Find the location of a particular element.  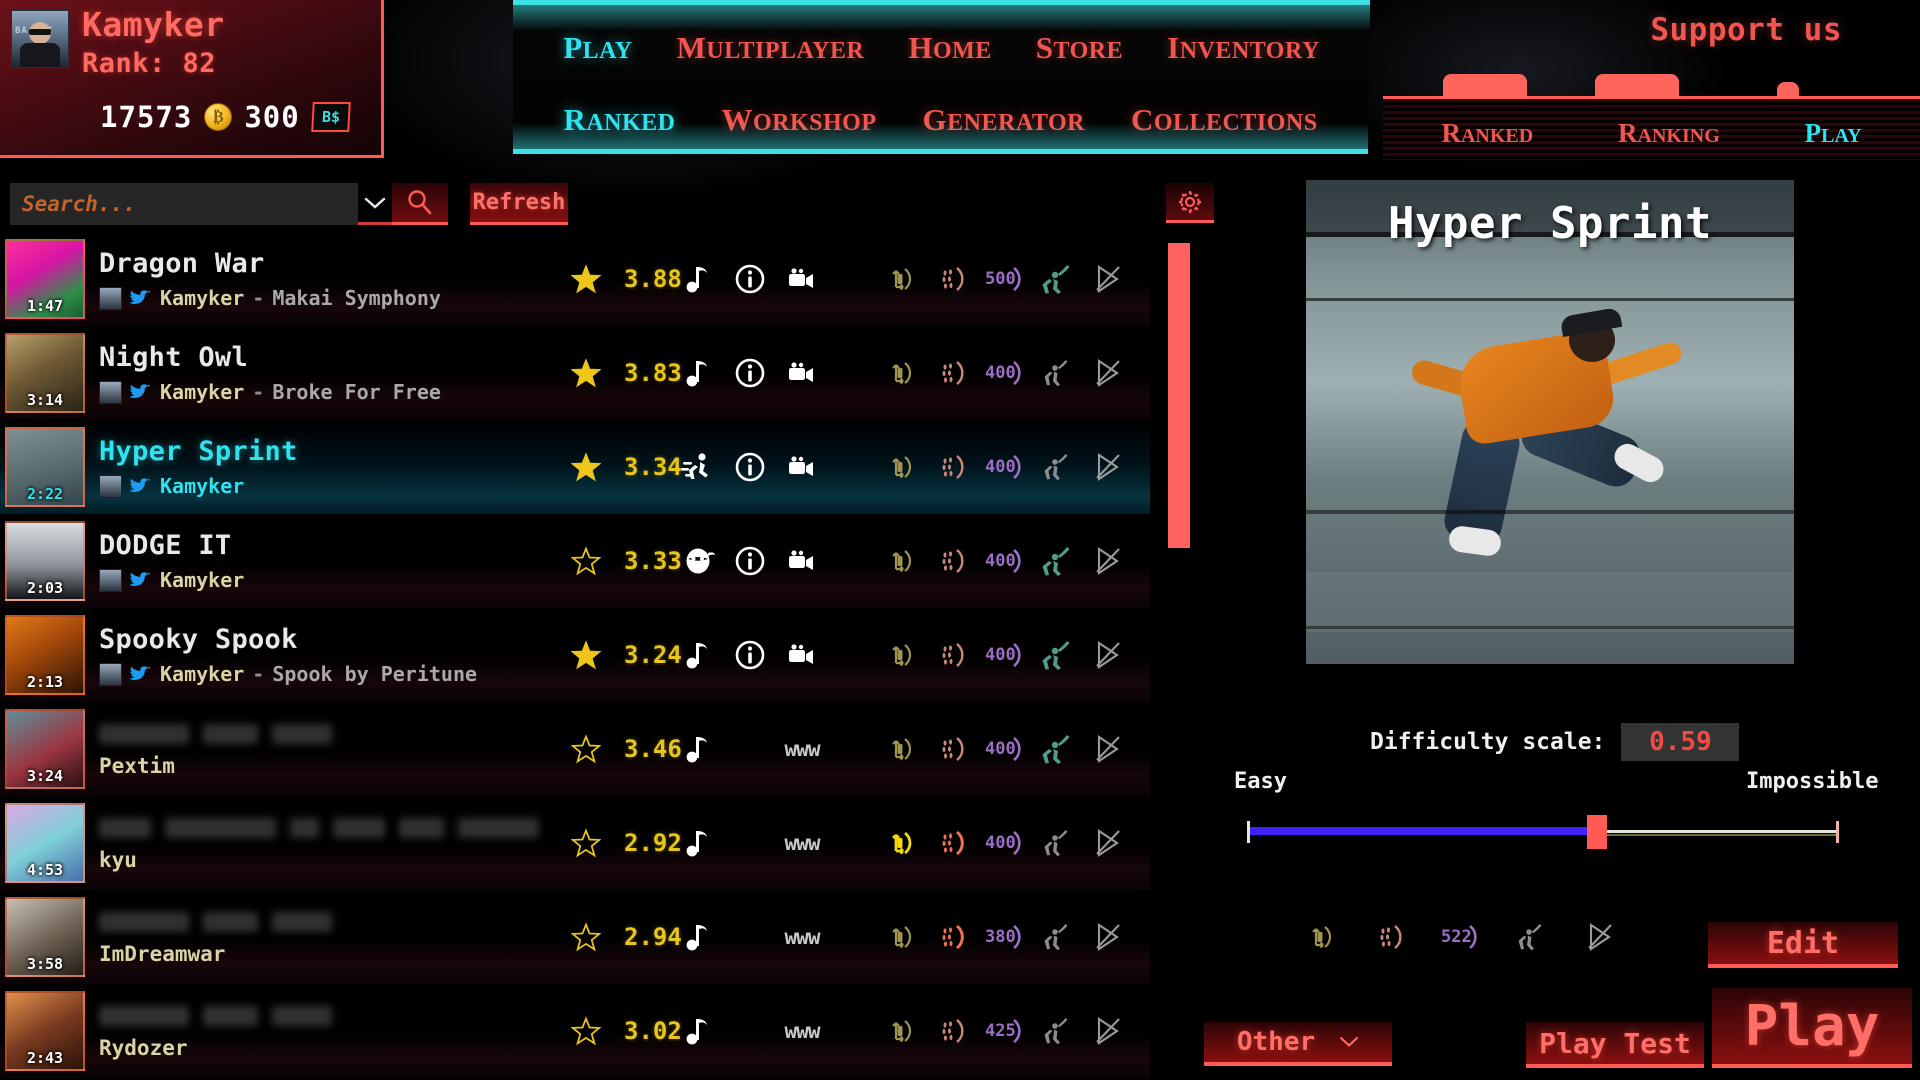

song-rating: 3.34 is located at coordinates (621, 467).